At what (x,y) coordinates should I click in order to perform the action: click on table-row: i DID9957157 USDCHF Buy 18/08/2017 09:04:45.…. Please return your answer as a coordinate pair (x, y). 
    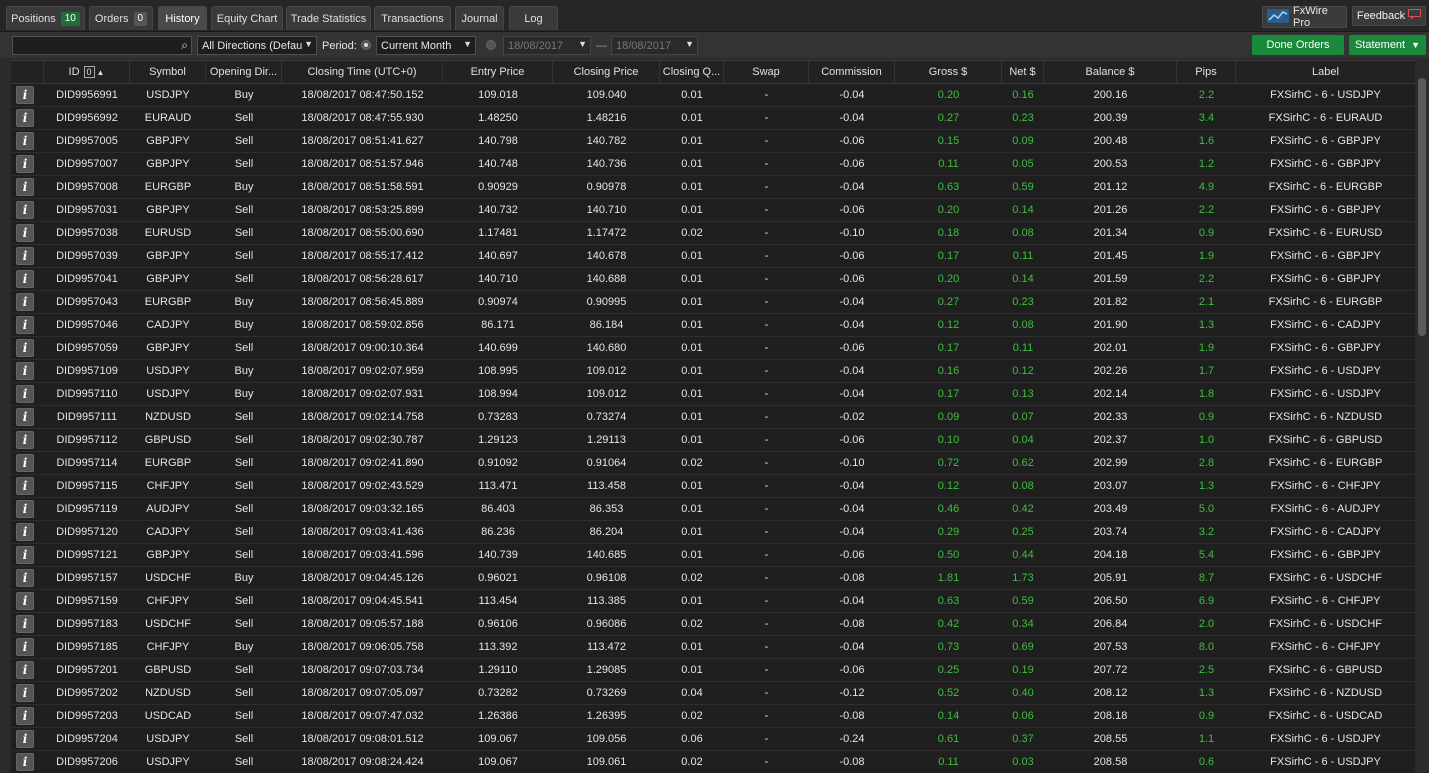
    Looking at the image, I should click on (713, 578).